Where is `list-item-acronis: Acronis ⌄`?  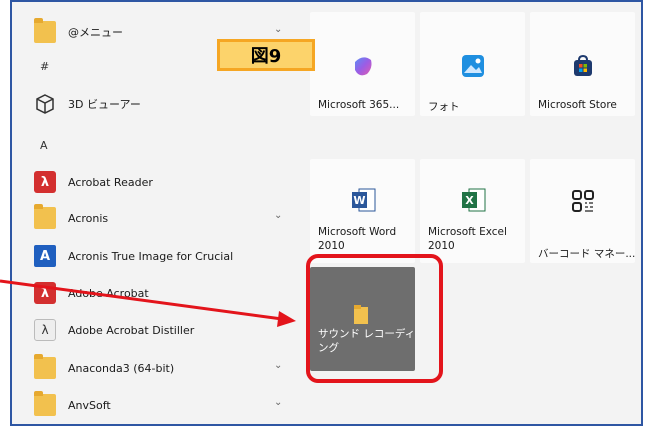
list-item-acronis: Acronis ⌄ is located at coordinates (158, 218).